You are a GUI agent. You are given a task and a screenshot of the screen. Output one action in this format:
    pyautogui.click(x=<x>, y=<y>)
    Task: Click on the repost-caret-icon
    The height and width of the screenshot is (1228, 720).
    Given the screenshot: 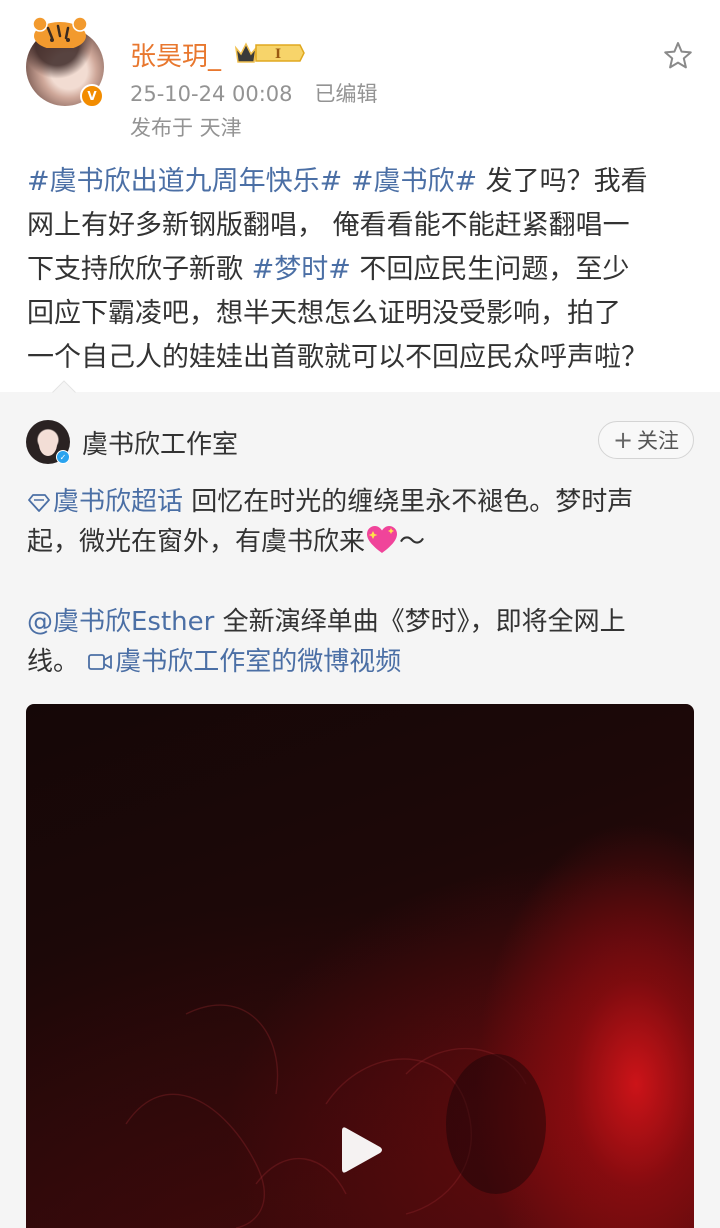 What is the action you would take?
    pyautogui.click(x=64, y=387)
    